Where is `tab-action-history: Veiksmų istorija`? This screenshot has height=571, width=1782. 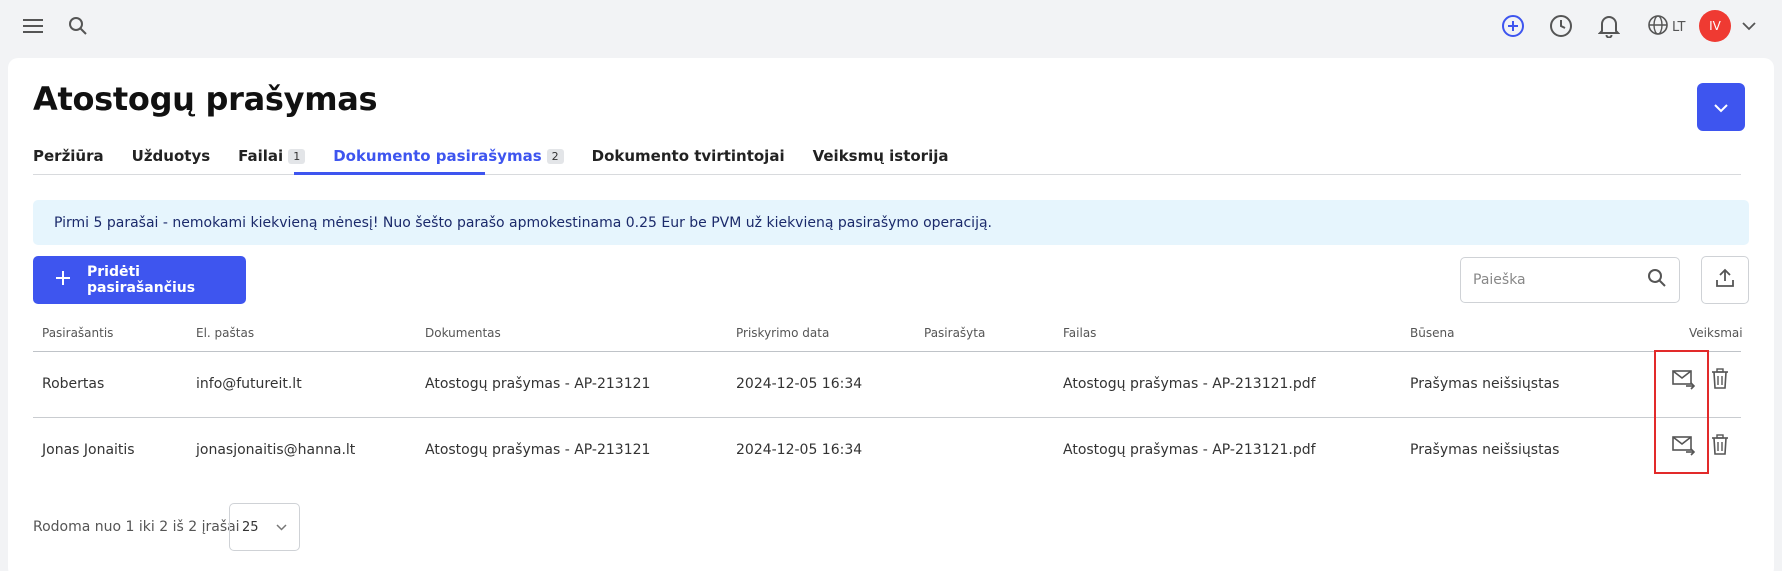 tab-action-history: Veiksmų istorija is located at coordinates (881, 156).